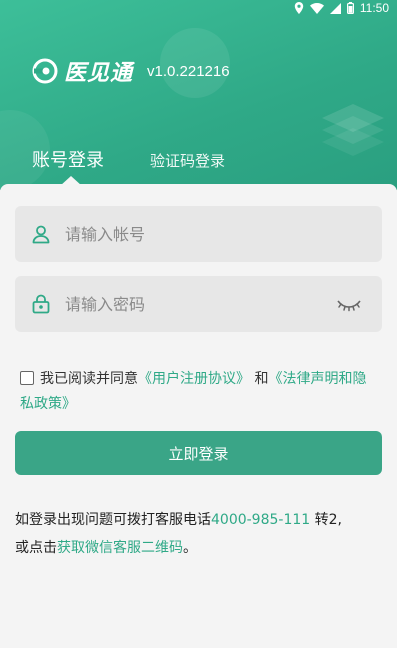 The width and height of the screenshot is (397, 648). Describe the element at coordinates (349, 304) in the screenshot. I see `eye-closed-icon` at that location.